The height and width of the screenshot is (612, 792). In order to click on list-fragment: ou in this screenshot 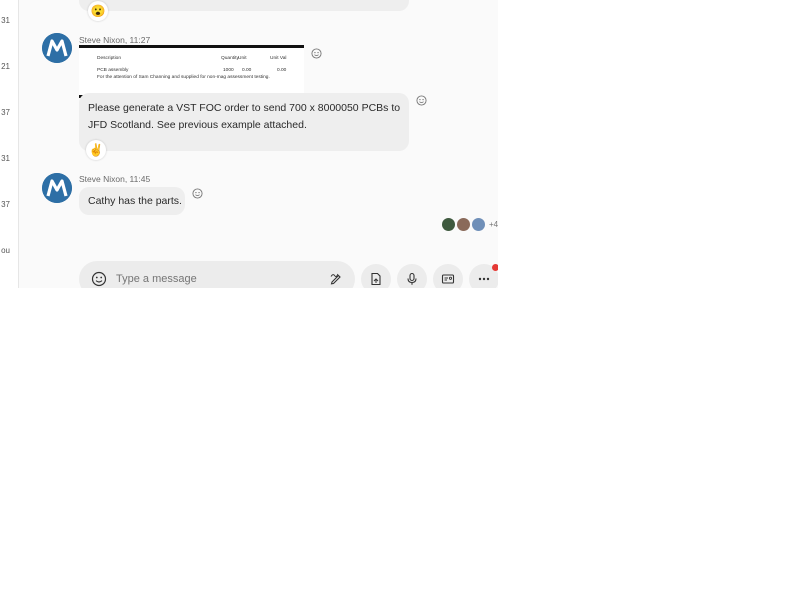, I will do `click(5, 250)`.